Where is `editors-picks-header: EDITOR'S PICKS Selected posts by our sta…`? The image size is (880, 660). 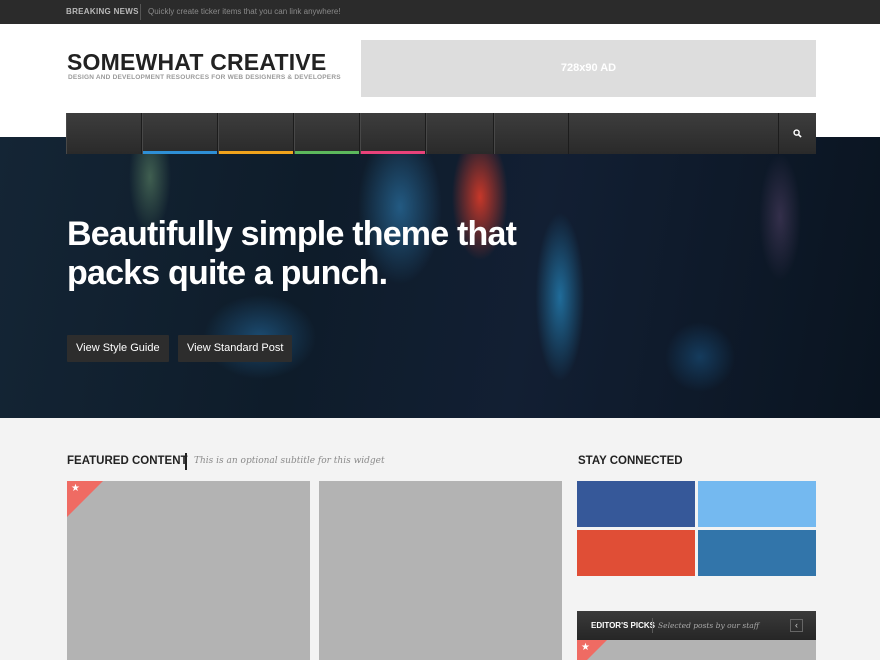 editors-picks-header: EDITOR'S PICKS Selected posts by our sta… is located at coordinates (696, 625).